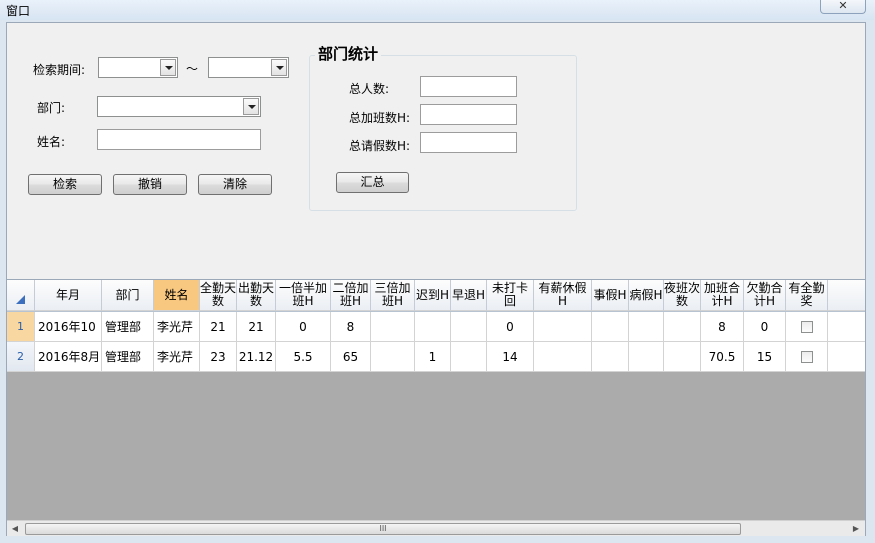 The height and width of the screenshot is (543, 875). What do you see at coordinates (437, 10) in the screenshot?
I see `title-bar: 窗口 ✕` at bounding box center [437, 10].